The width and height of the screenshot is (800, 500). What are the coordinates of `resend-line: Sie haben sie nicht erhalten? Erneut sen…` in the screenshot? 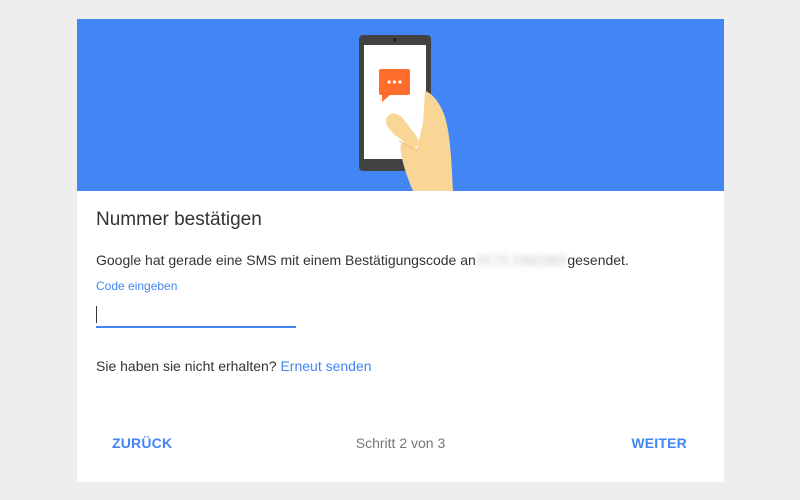 It's located at (234, 366).